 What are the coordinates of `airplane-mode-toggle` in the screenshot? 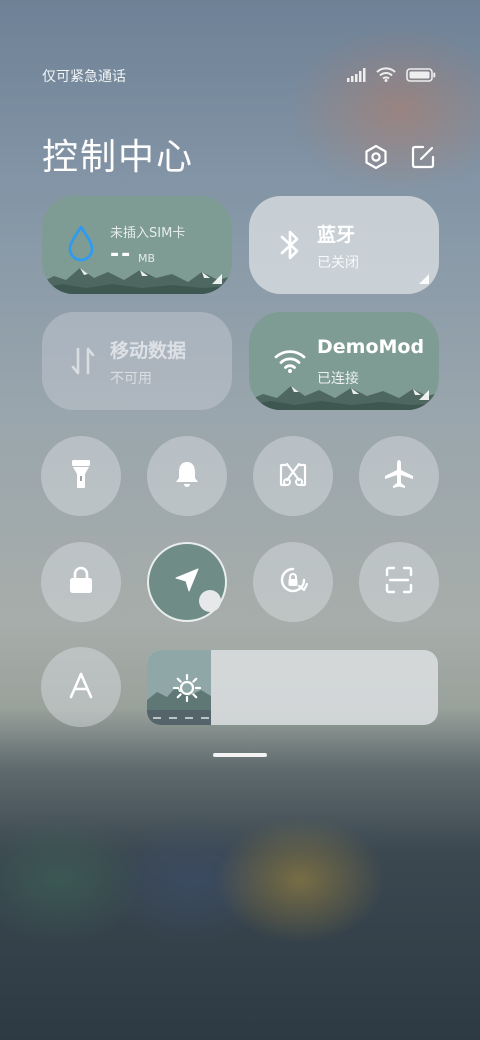 It's located at (399, 476).